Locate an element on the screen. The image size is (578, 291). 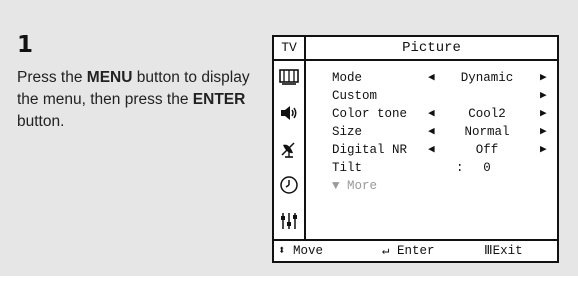
setup-icon is located at coordinates (289, 221).